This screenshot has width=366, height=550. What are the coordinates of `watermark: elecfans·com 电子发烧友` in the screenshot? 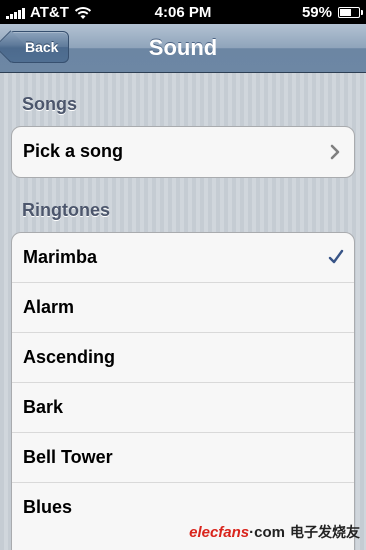 It's located at (274, 532).